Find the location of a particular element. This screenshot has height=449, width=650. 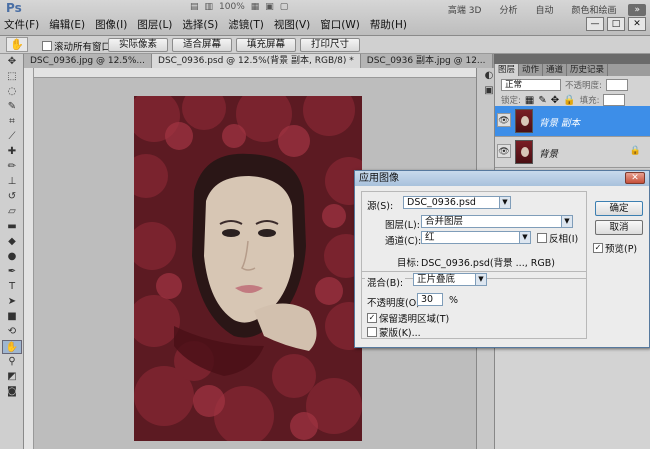

fill-field is located at coordinates (614, 100).